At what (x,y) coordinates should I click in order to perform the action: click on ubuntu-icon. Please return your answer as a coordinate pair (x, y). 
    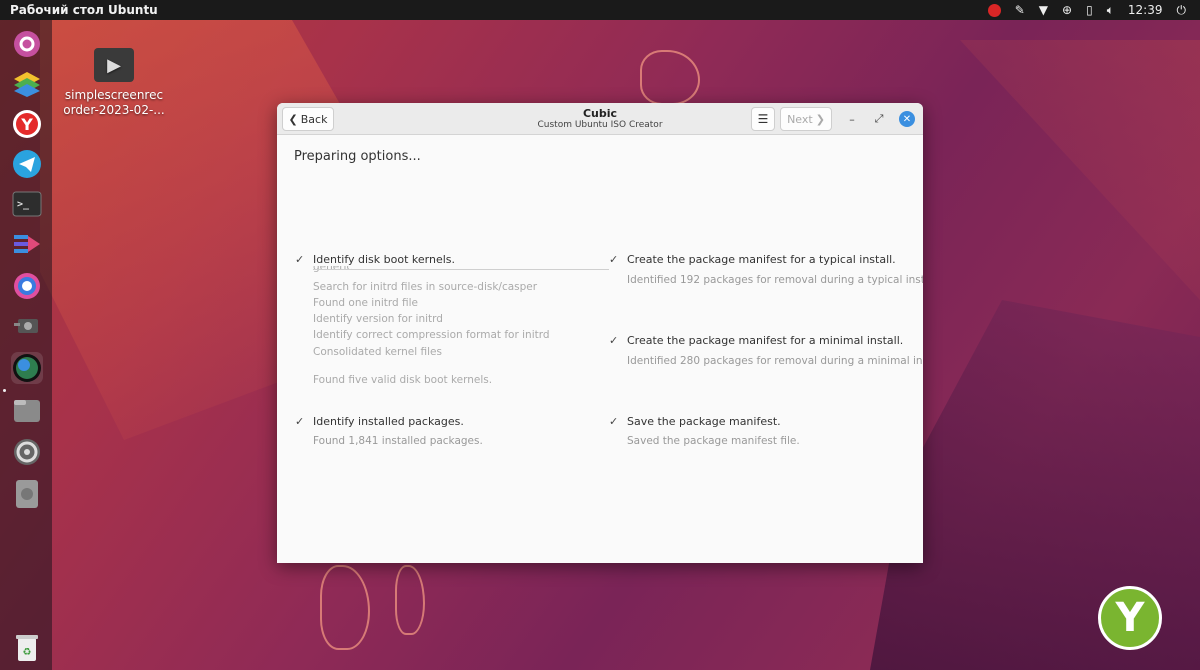
    Looking at the image, I should click on (27, 44).